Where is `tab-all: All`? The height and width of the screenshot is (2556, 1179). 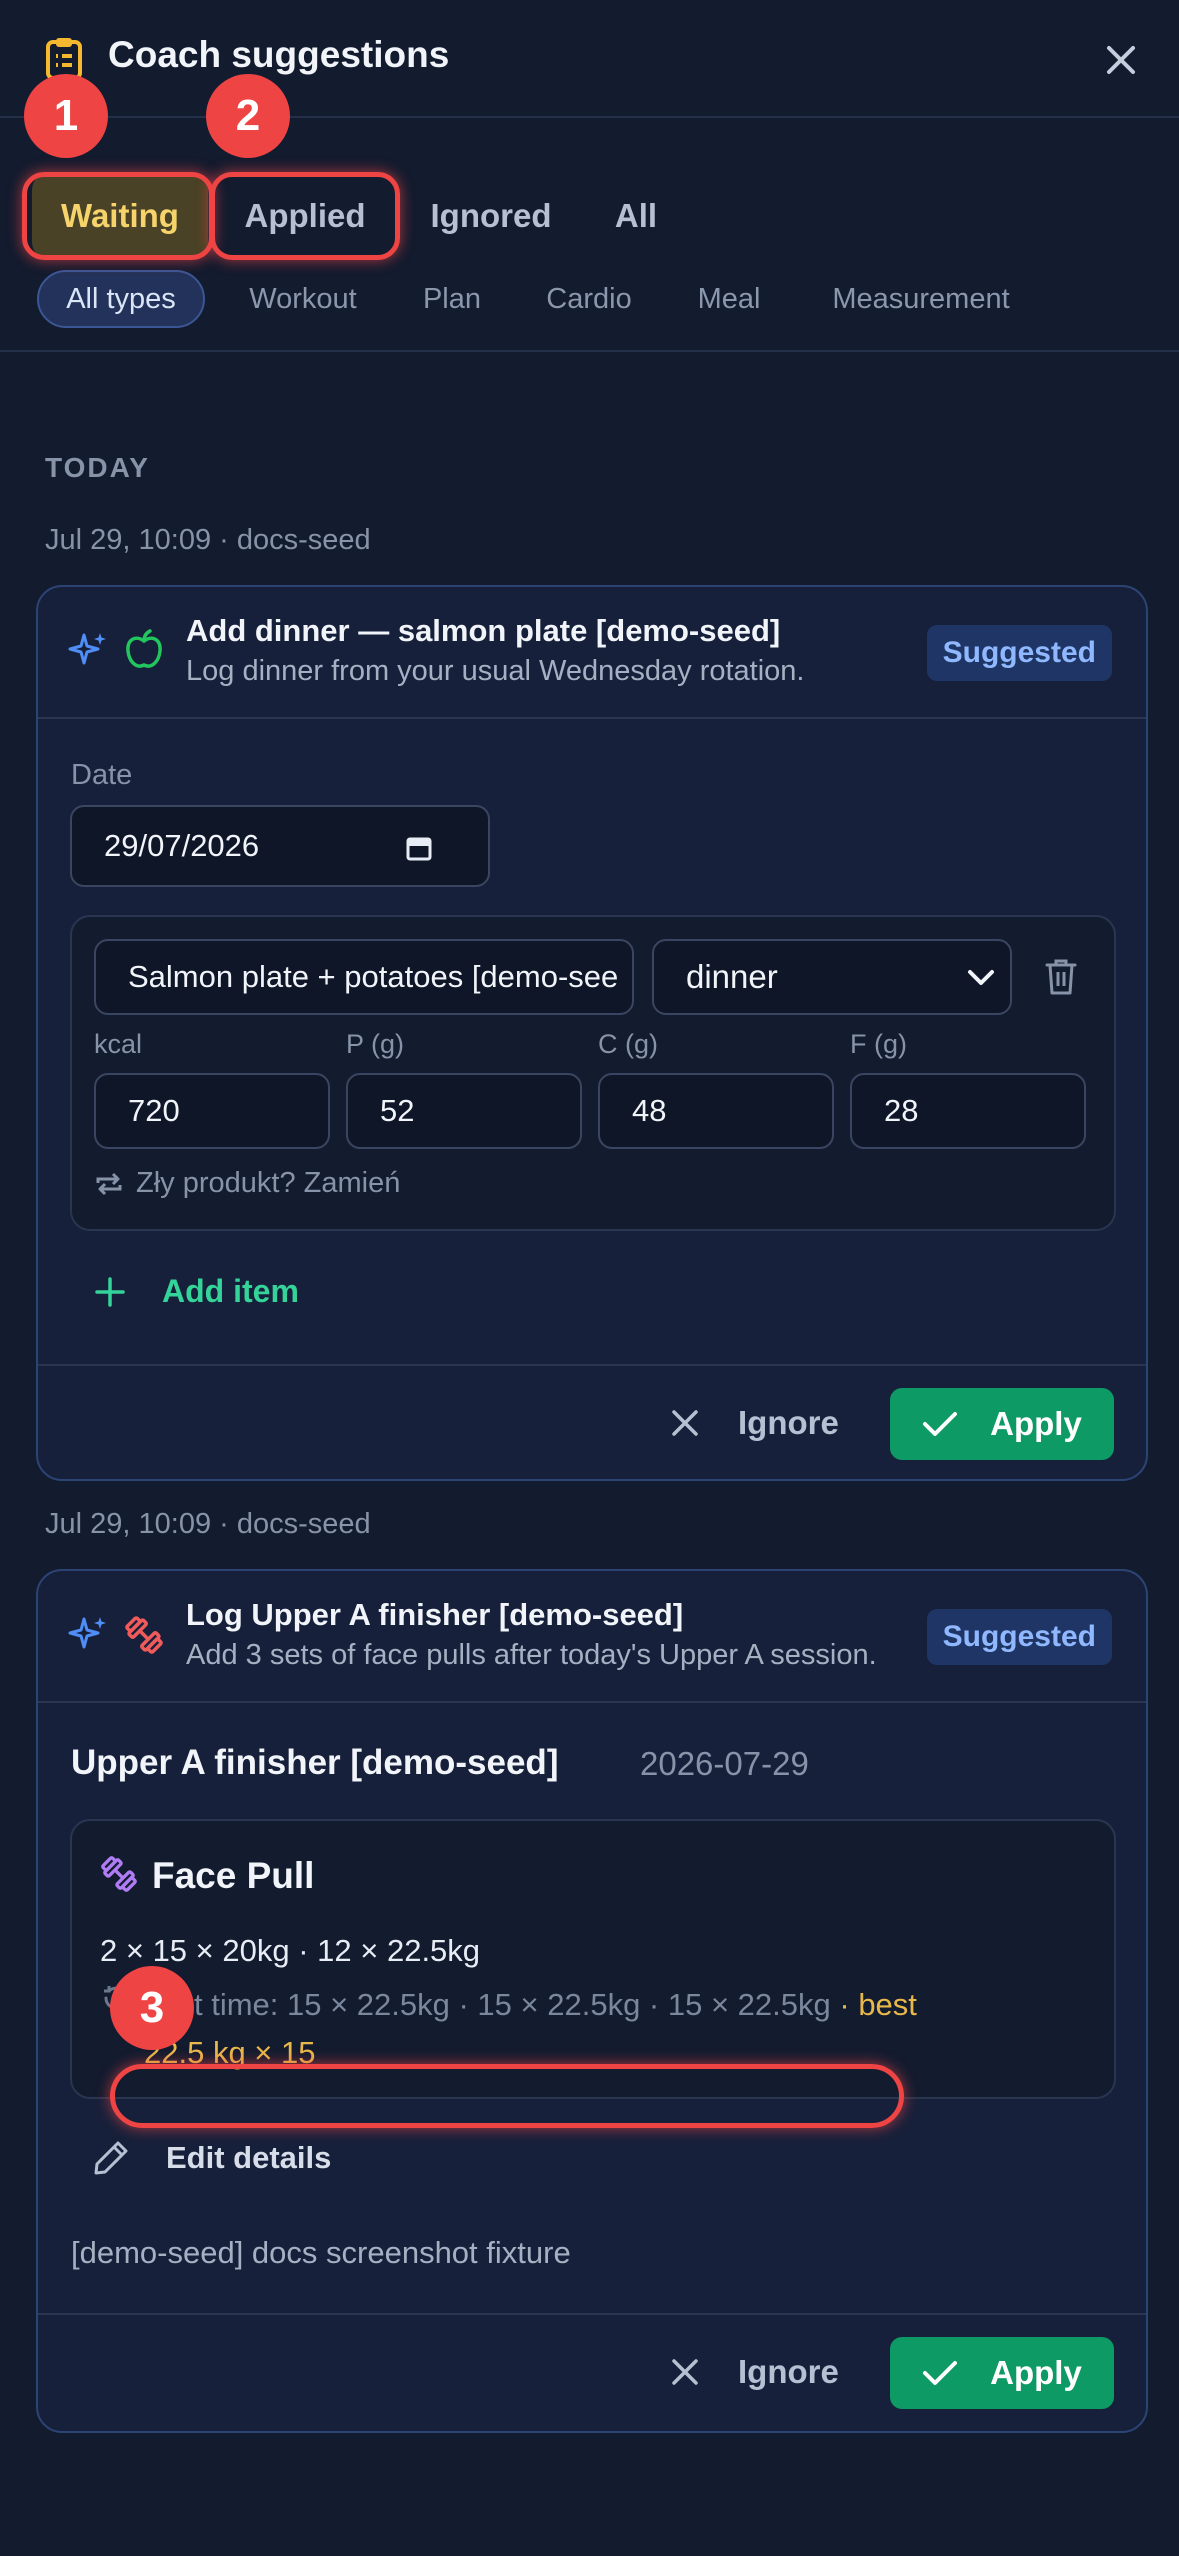
tab-all: All is located at coordinates (636, 216).